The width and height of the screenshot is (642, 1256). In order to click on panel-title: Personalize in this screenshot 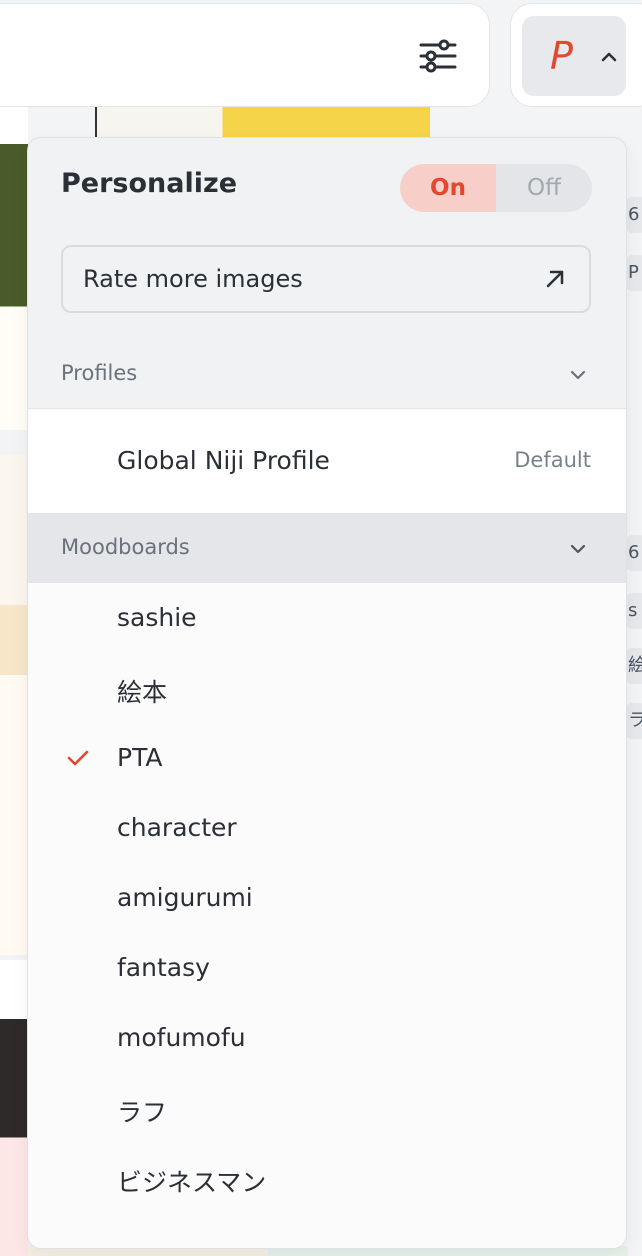, I will do `click(149, 183)`.